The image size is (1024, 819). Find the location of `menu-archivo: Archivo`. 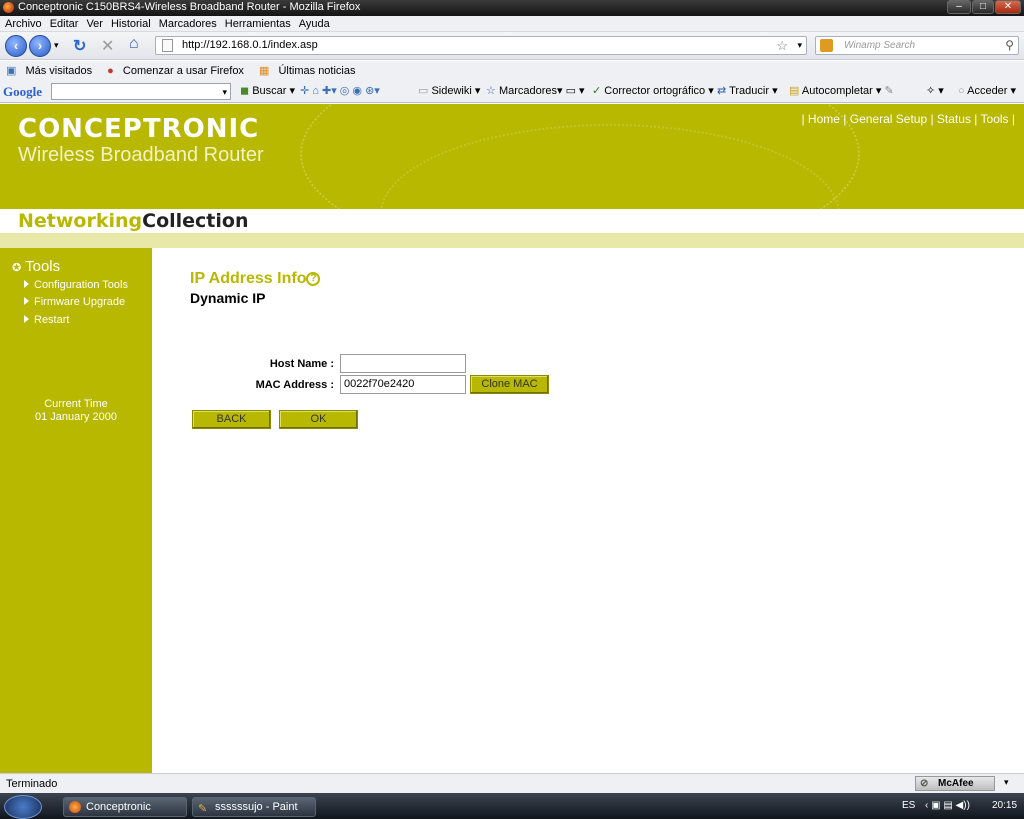

menu-archivo: Archivo is located at coordinates (23, 24).